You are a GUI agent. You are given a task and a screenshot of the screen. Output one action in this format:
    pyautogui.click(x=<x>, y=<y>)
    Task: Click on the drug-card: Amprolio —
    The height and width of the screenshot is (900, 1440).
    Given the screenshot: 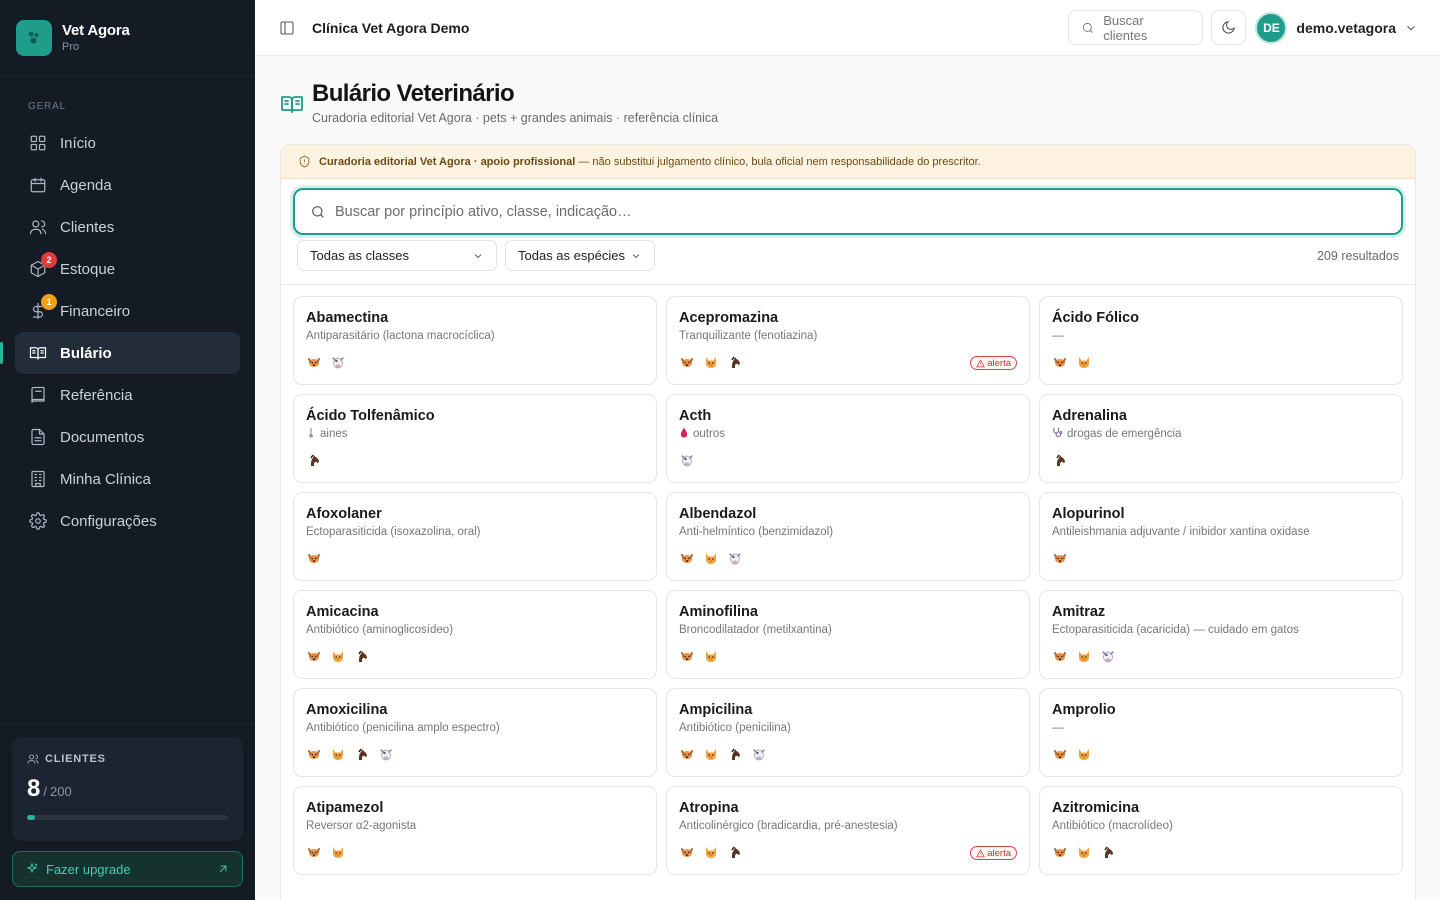 What is the action you would take?
    pyautogui.click(x=1221, y=732)
    